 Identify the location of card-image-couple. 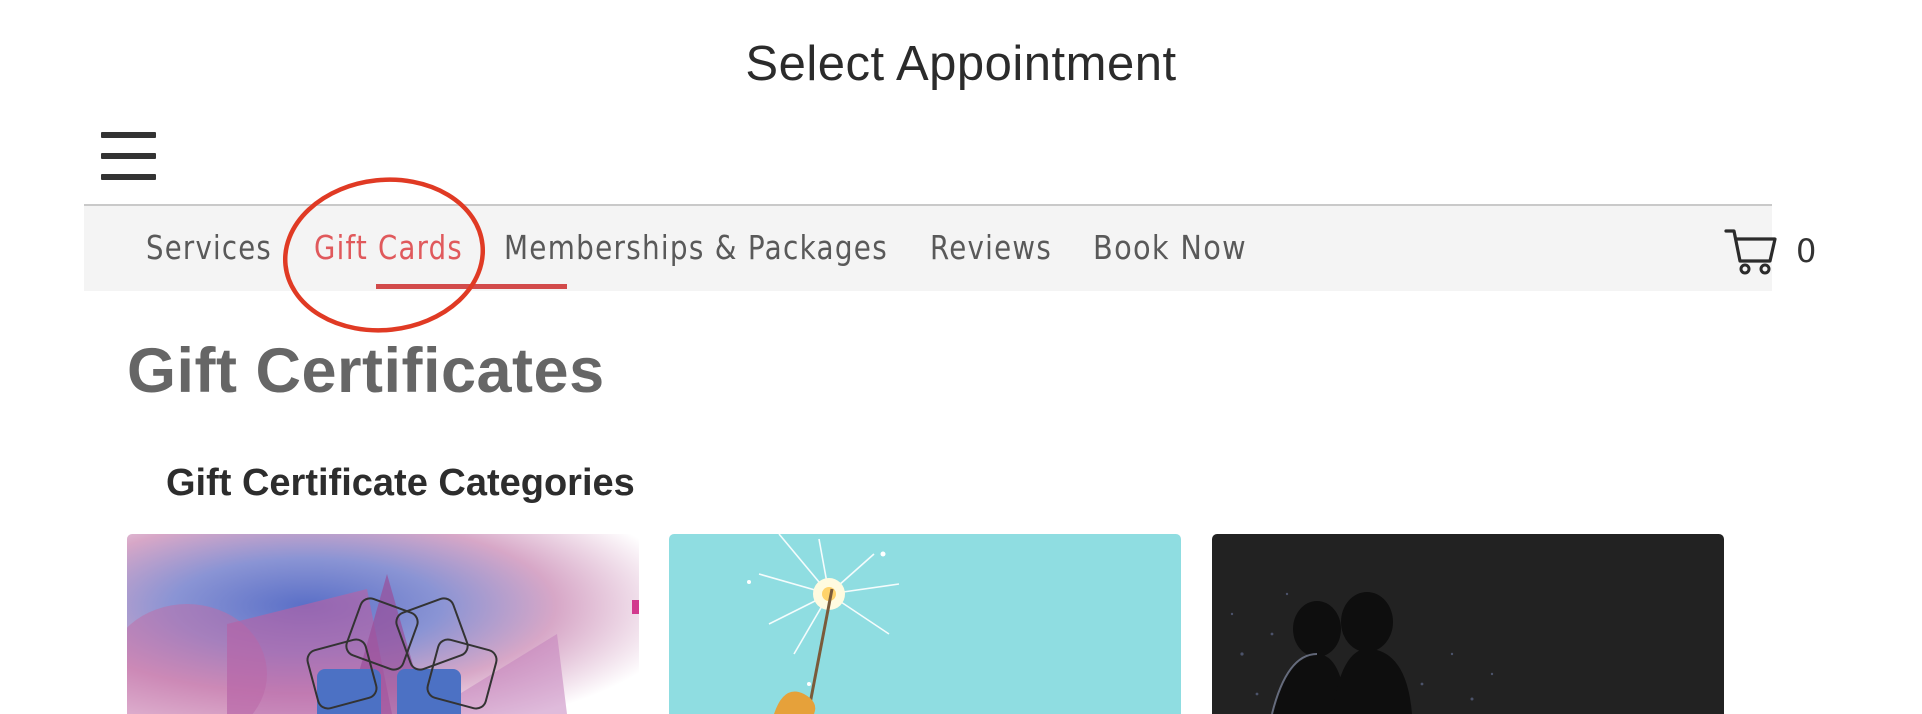
(1468, 624).